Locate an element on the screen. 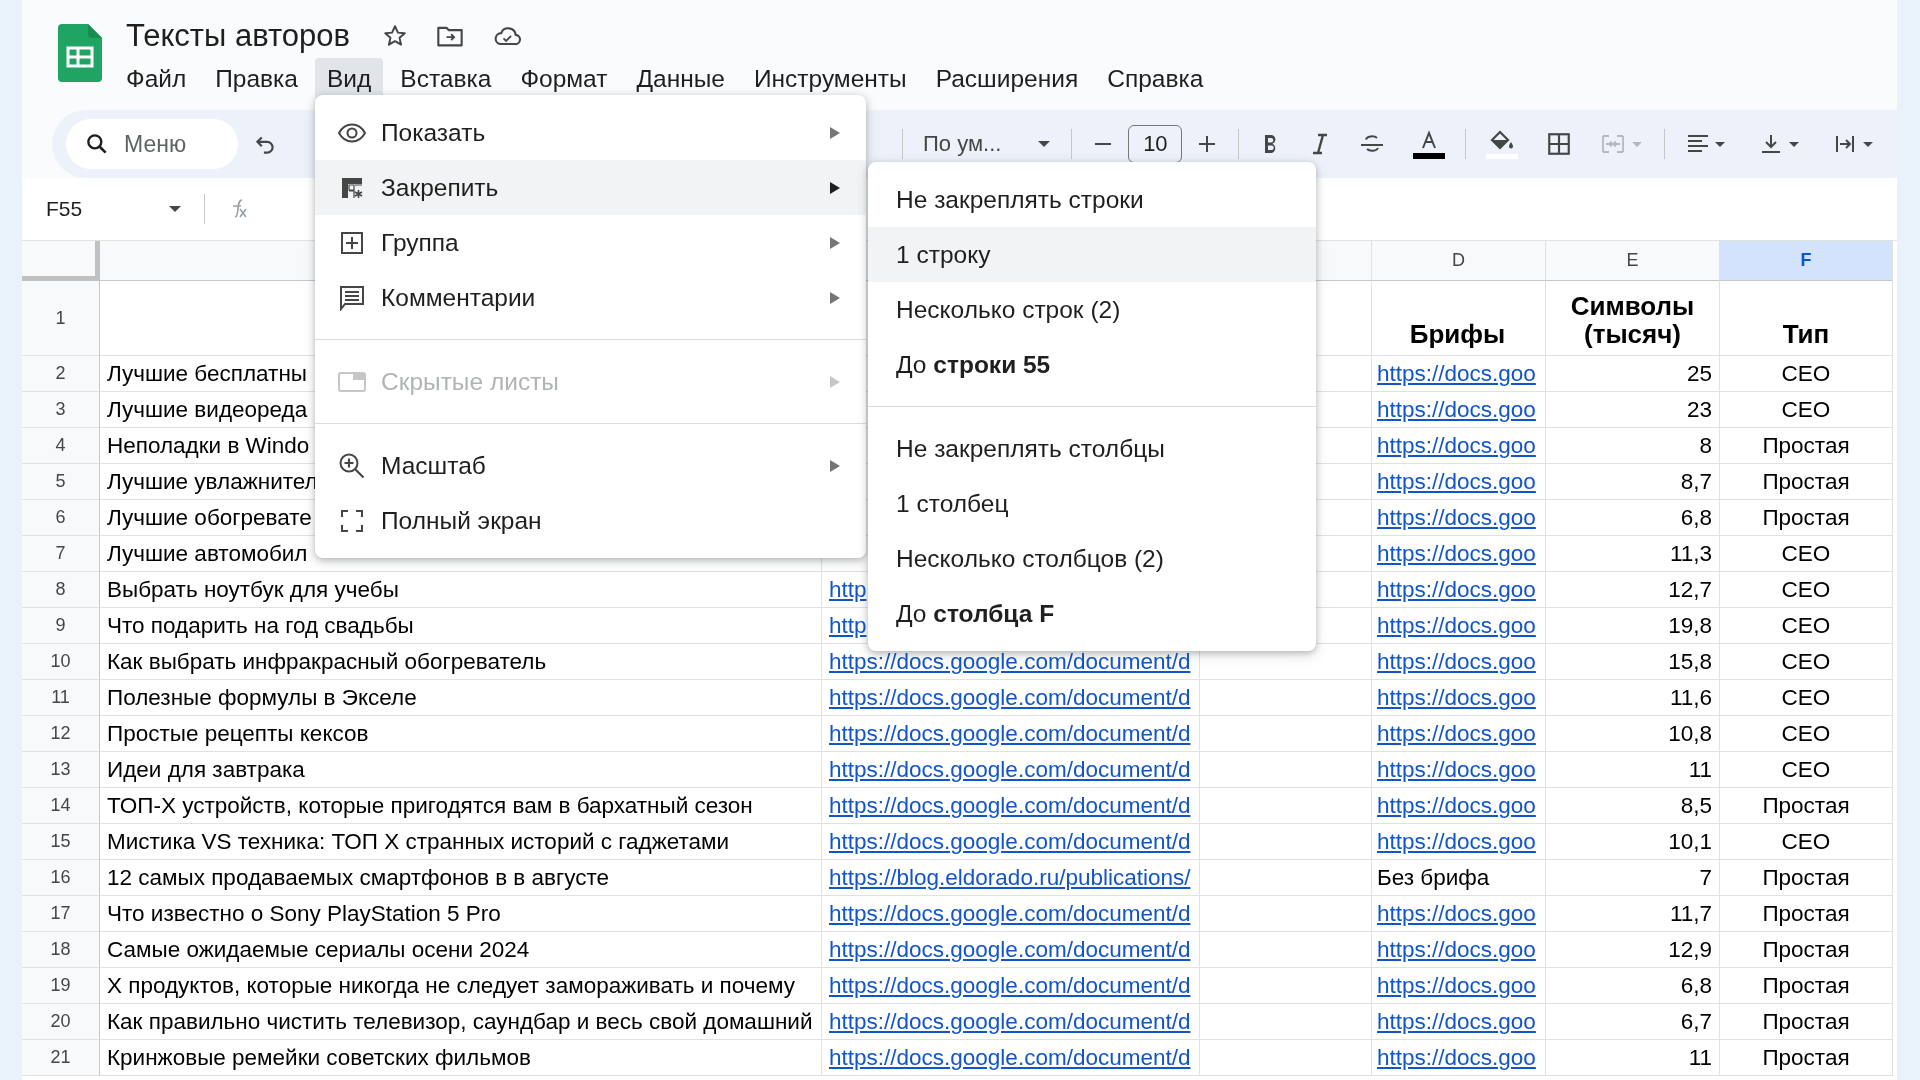  row-header: 15 is located at coordinates (61, 842).